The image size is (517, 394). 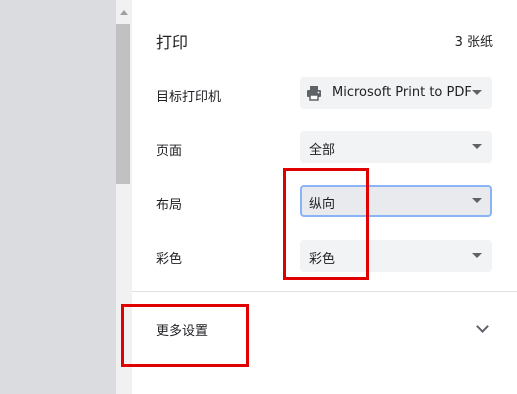 What do you see at coordinates (326, 224) in the screenshot?
I see `annotation-box-layout-color` at bounding box center [326, 224].